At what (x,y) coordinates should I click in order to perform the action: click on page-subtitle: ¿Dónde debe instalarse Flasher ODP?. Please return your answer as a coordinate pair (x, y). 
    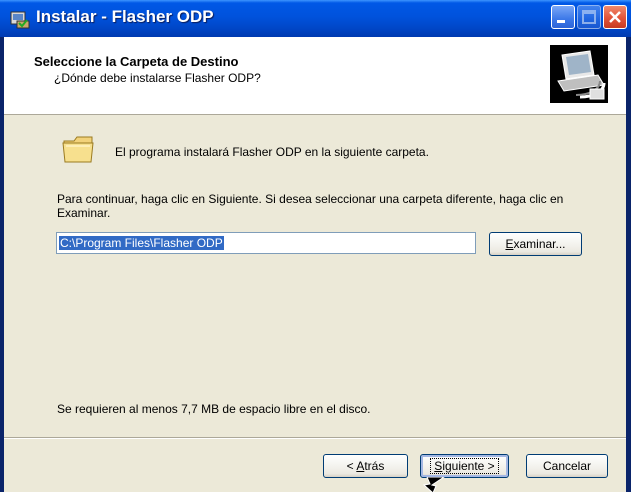
    Looking at the image, I should click on (157, 78).